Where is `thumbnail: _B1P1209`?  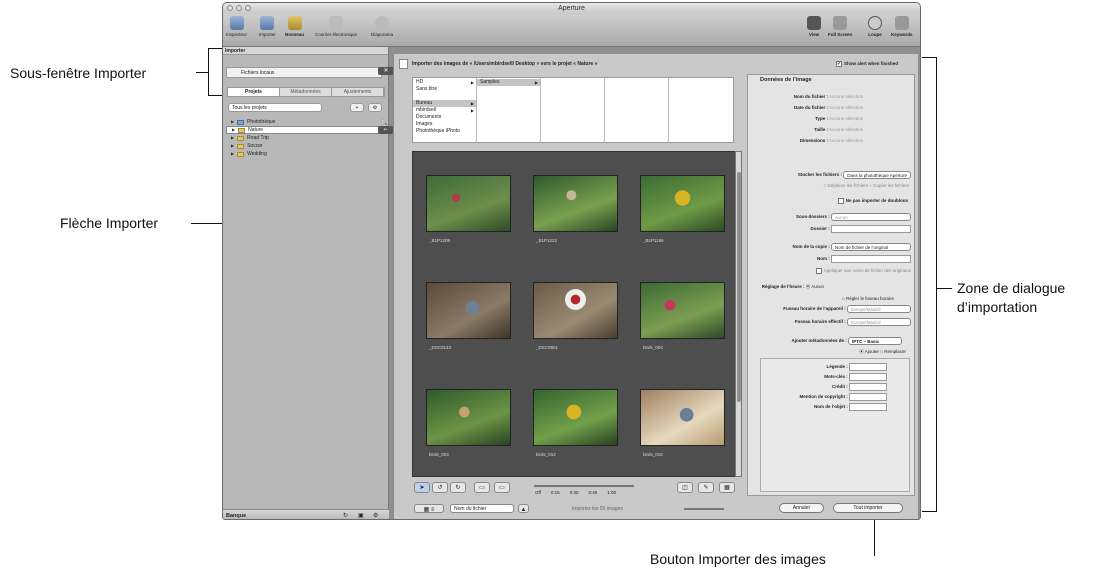 thumbnail: _B1P1209 is located at coordinates (468, 209).